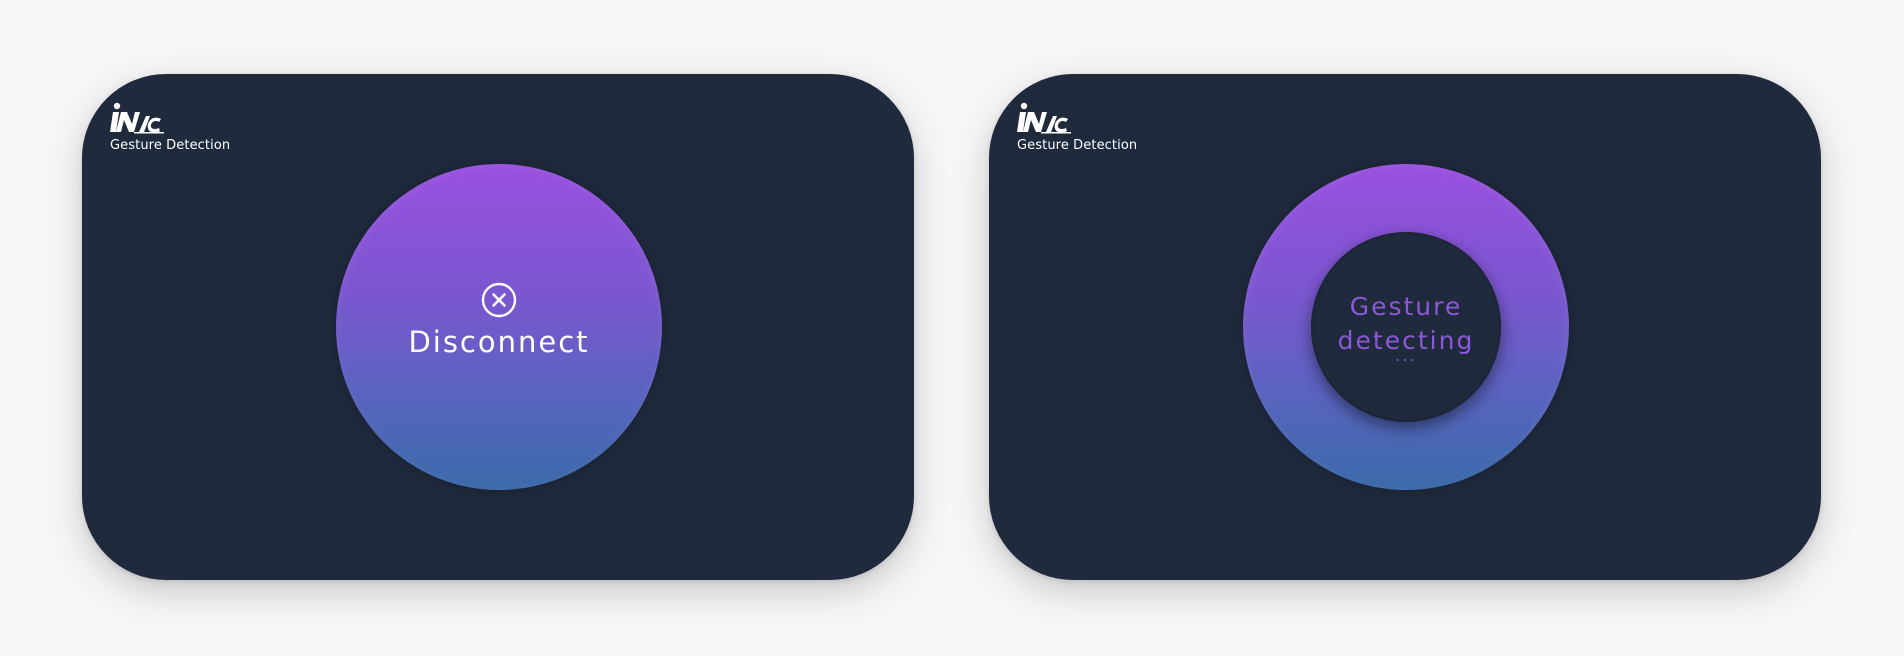 The height and width of the screenshot is (656, 1904). I want to click on disconnect-label: Disconnect, so click(499, 342).